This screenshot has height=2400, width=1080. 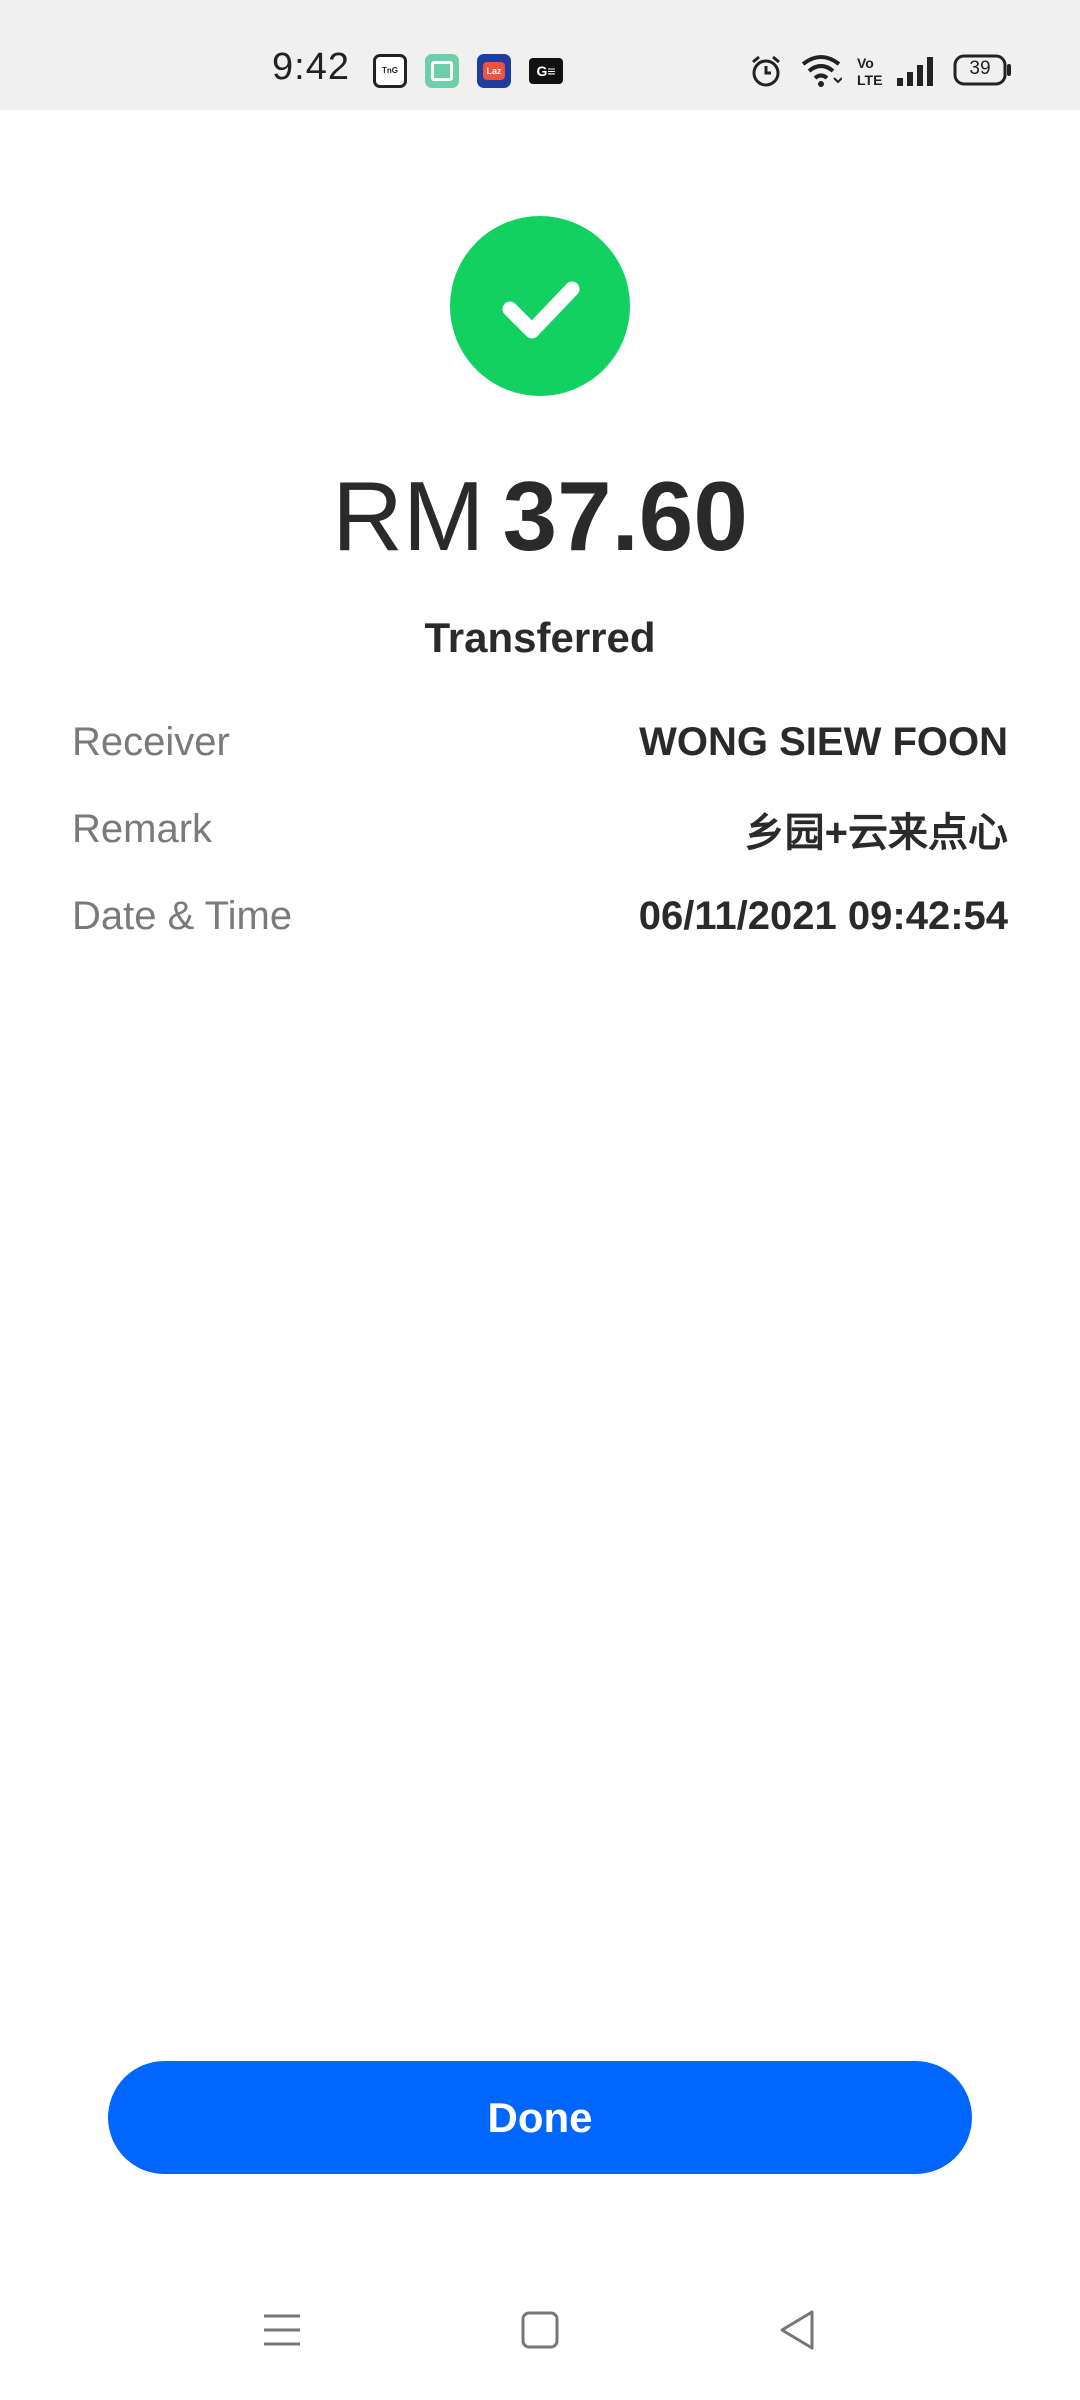 I want to click on success-status, so click(x=540, y=306).